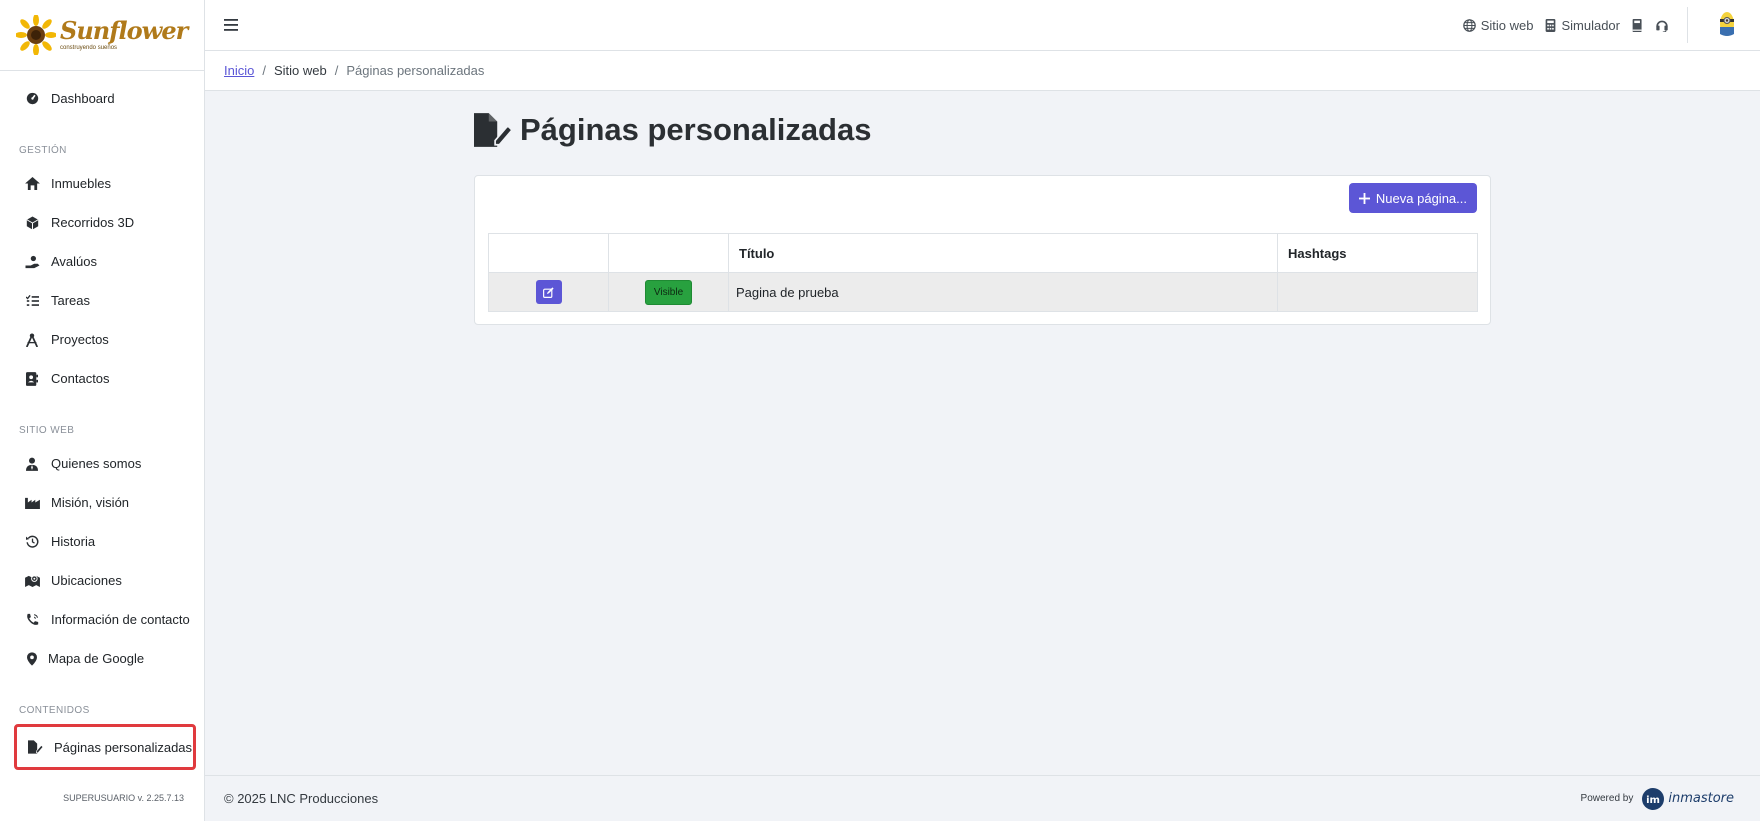  What do you see at coordinates (1507, 25) in the screenshot?
I see `sitio-web-label: Sitio web` at bounding box center [1507, 25].